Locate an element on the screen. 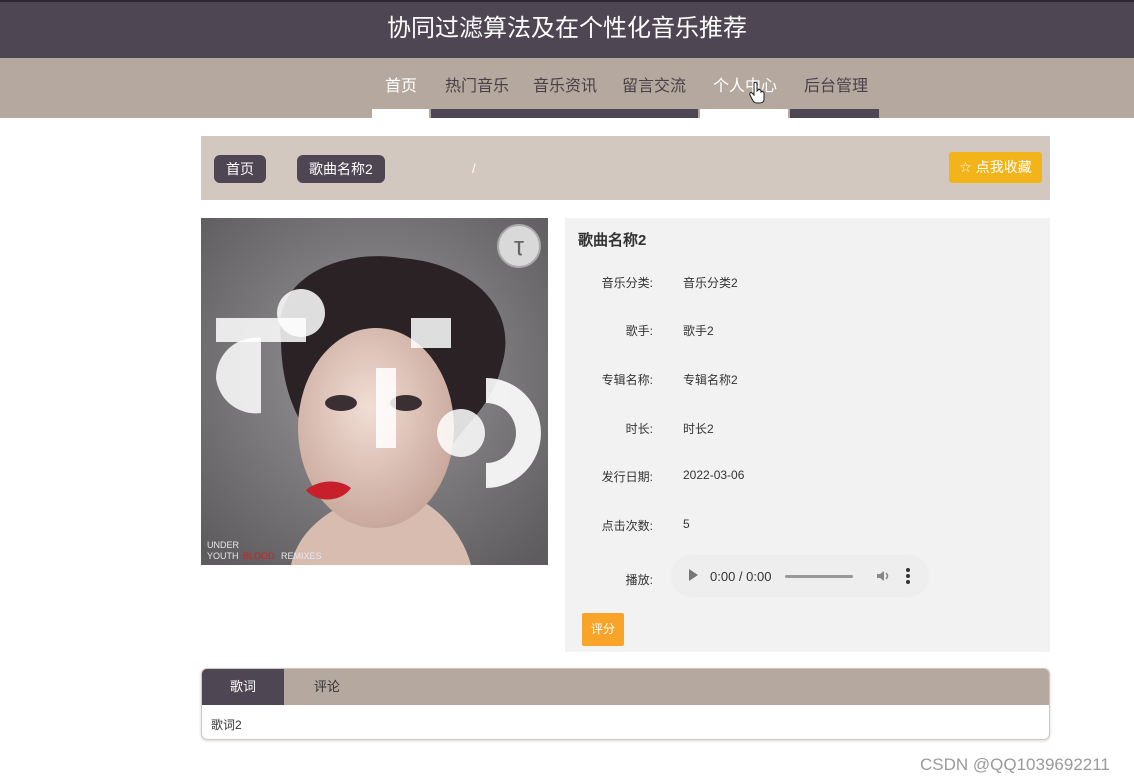 The image size is (1134, 783). cover-text-blood: BLOOD is located at coordinates (259, 556).